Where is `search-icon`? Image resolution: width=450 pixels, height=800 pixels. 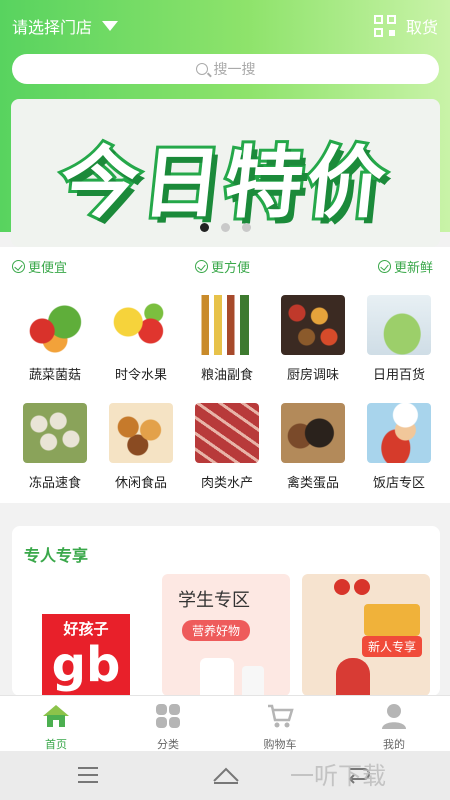 search-icon is located at coordinates (201, 69).